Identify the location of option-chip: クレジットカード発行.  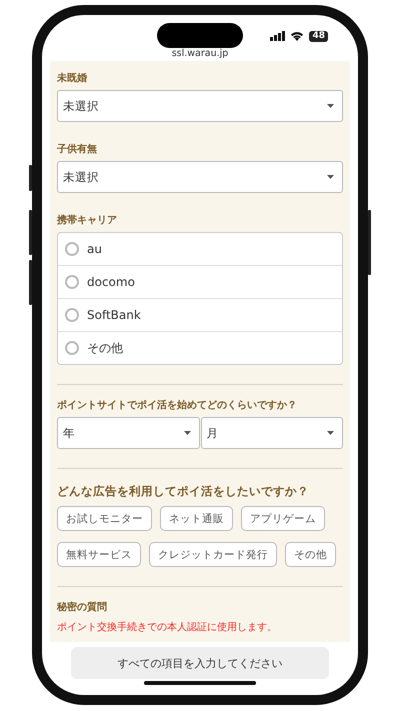
(213, 554).